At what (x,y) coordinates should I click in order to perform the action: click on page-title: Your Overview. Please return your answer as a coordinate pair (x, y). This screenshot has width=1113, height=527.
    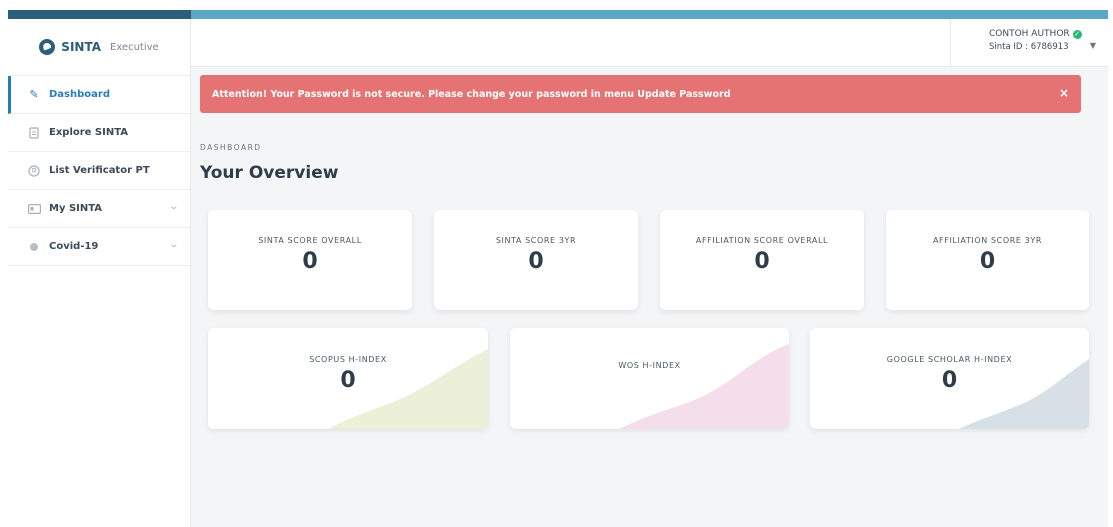
    Looking at the image, I should click on (269, 173).